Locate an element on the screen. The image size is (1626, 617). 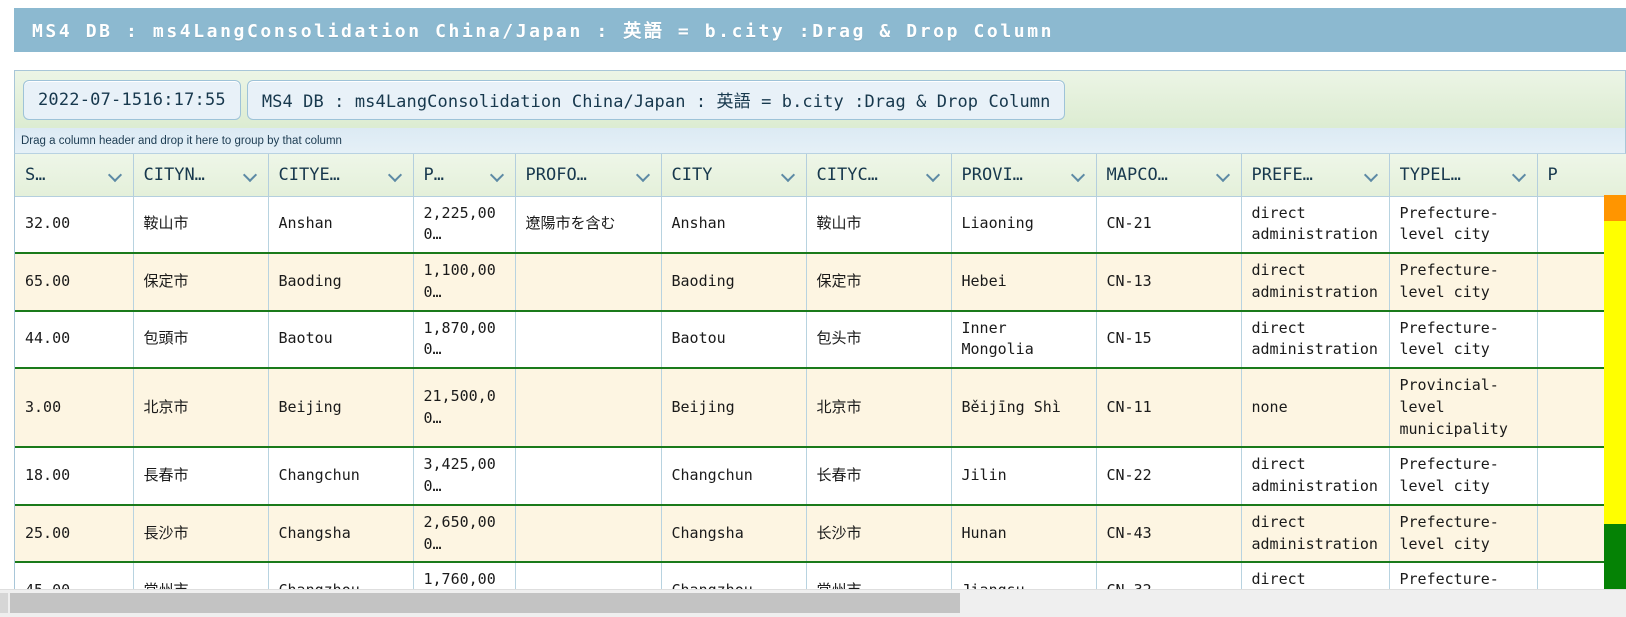
cell-cityn: 北京市 is located at coordinates (201, 407).